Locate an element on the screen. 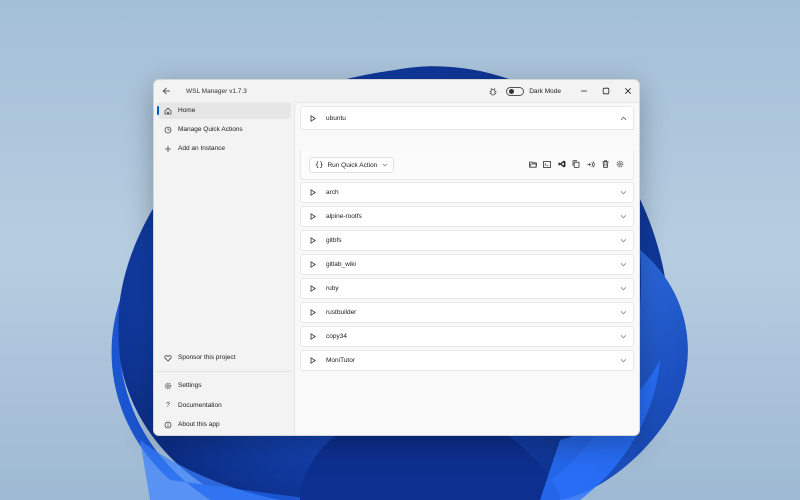 Image resolution: width=800 pixels, height=500 pixels. plus-icon is located at coordinates (168, 149).